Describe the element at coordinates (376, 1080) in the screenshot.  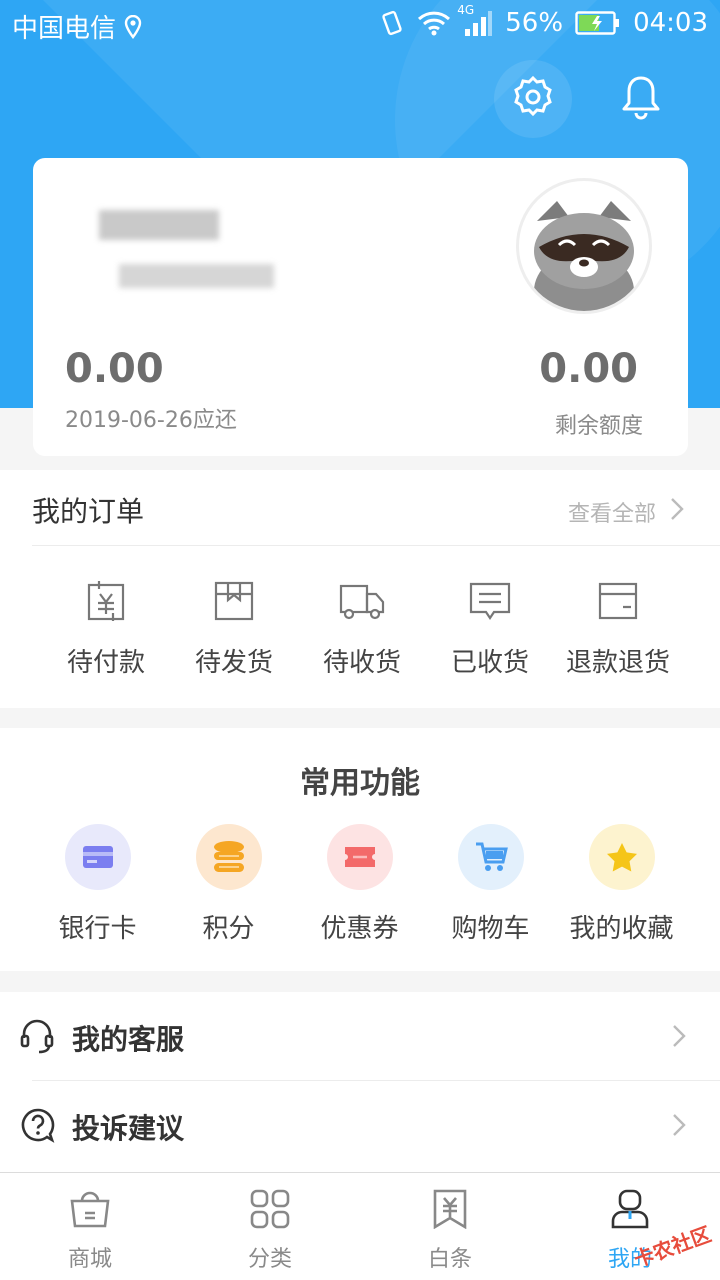
I see `divider` at that location.